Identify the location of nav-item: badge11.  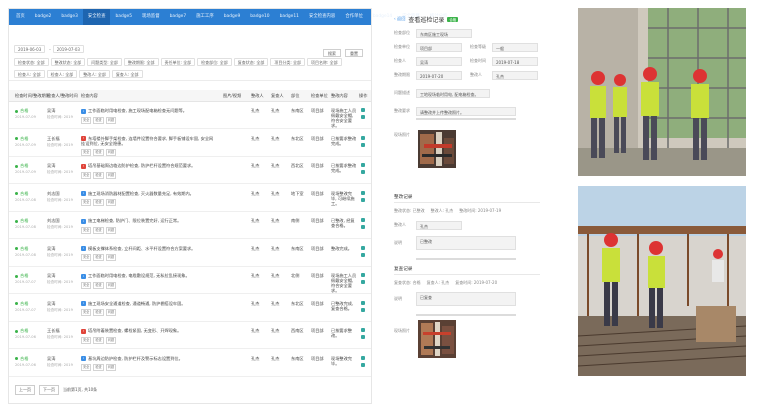
(289, 17).